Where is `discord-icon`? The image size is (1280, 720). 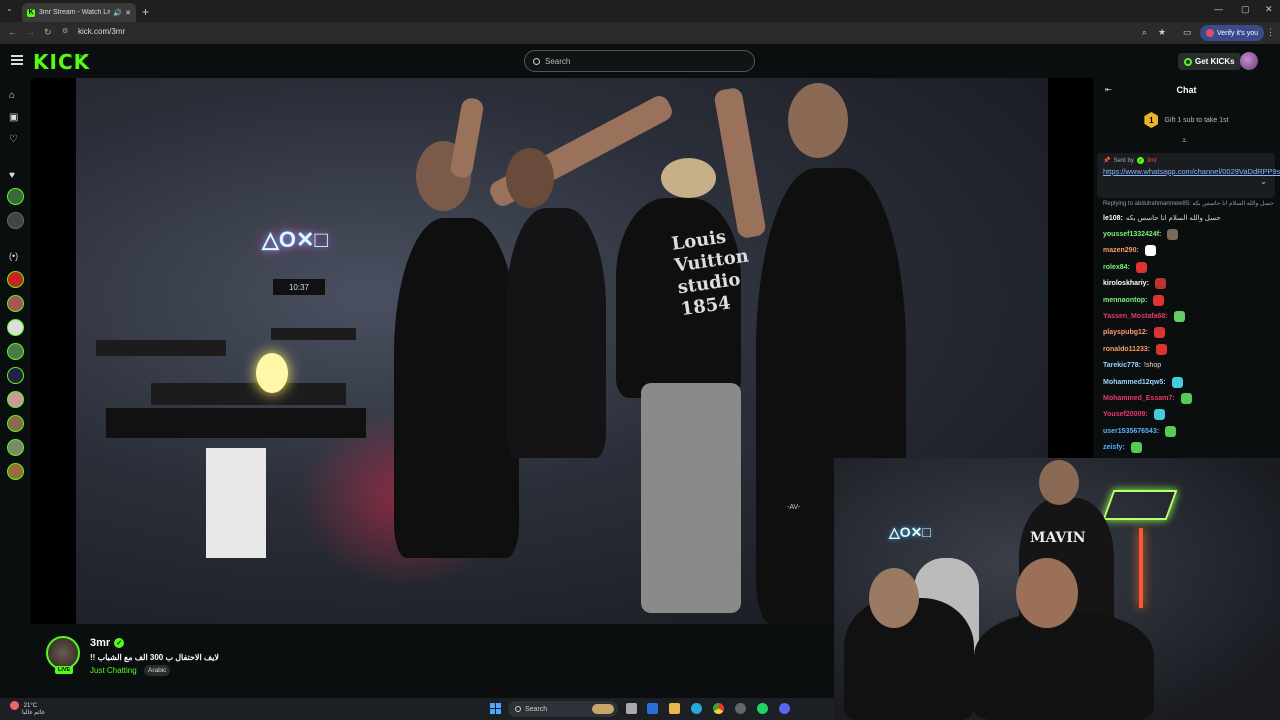 discord-icon is located at coordinates (784, 708).